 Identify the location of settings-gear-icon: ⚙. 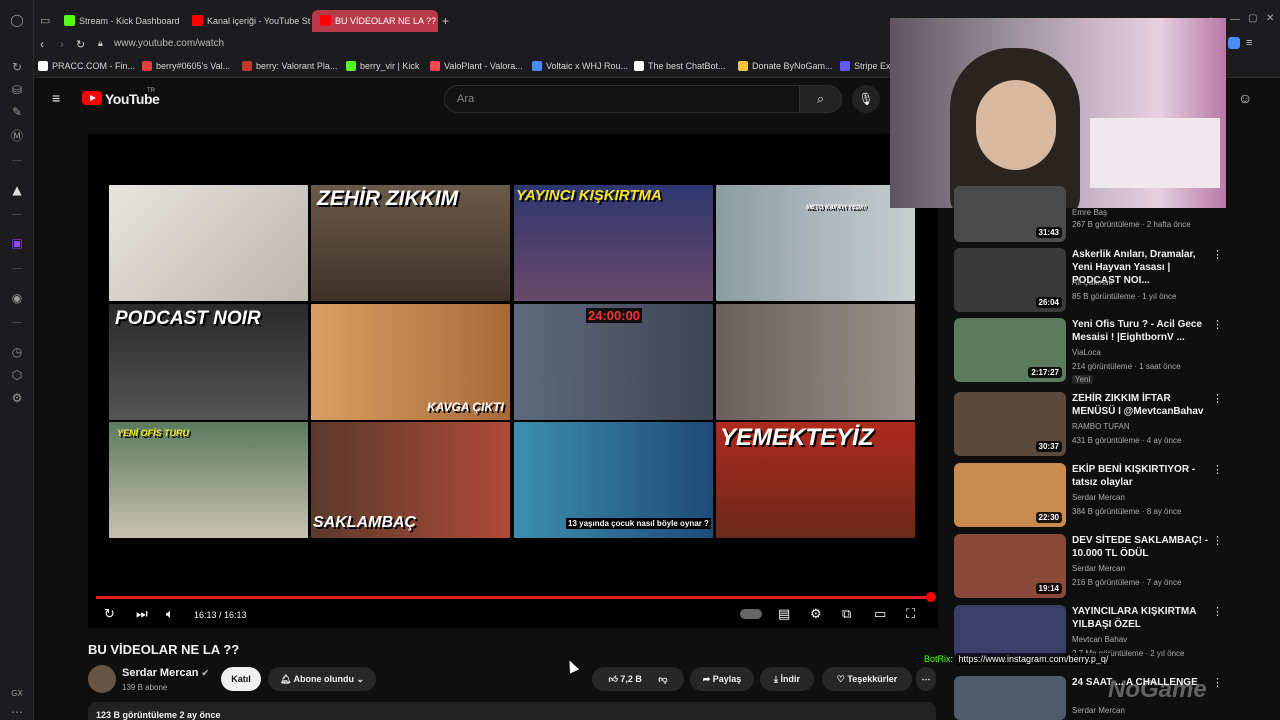
(816, 615).